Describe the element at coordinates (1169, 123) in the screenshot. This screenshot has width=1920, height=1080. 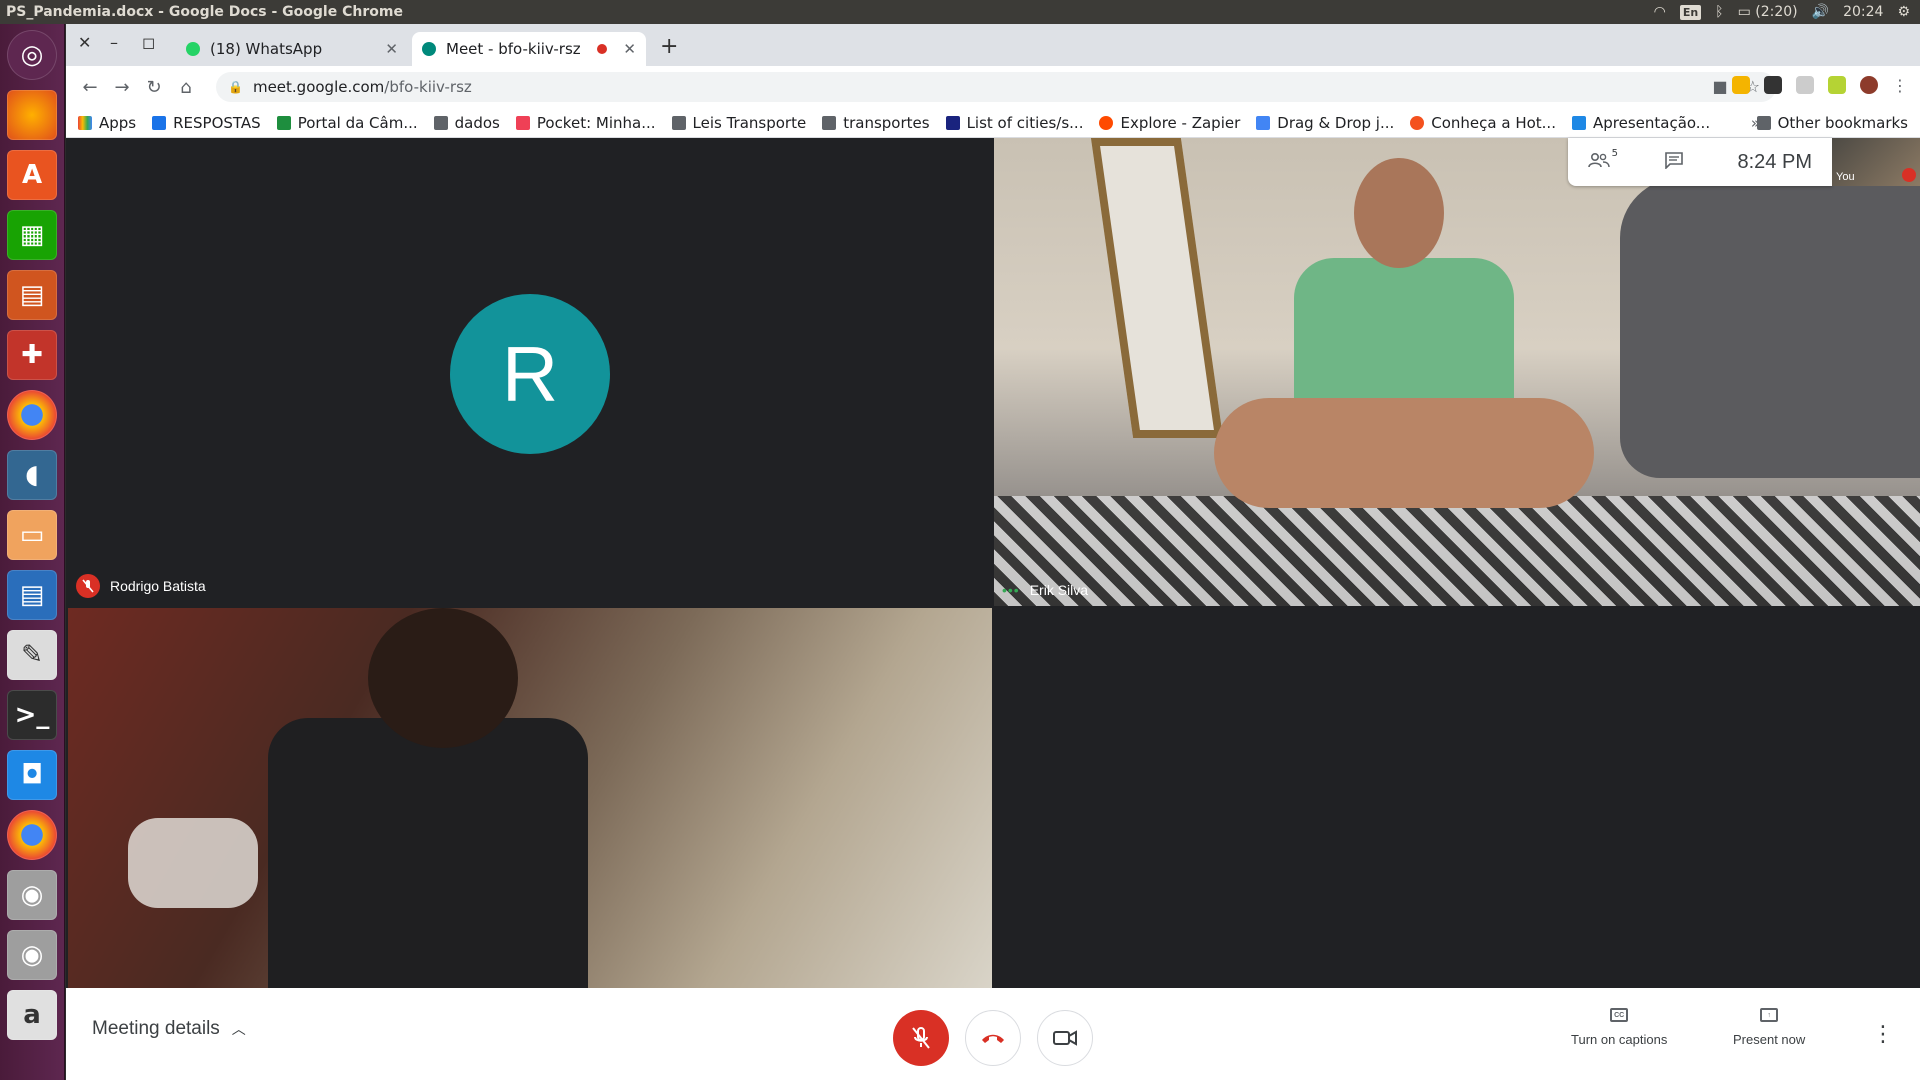
I see `bookmark-item: Explore - Zapier` at that location.